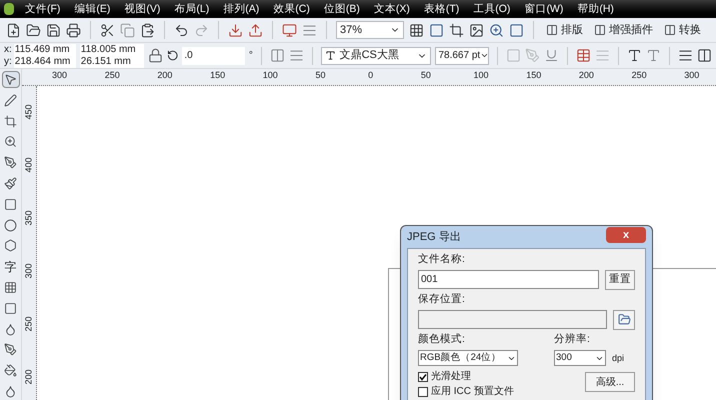 The height and width of the screenshot is (400, 716). What do you see at coordinates (442, 339) in the screenshot?
I see `field-label: 颜色模式:` at bounding box center [442, 339].